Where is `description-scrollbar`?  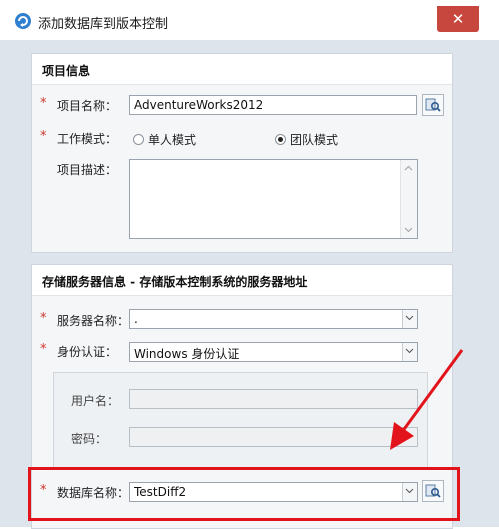 description-scrollbar is located at coordinates (408, 199).